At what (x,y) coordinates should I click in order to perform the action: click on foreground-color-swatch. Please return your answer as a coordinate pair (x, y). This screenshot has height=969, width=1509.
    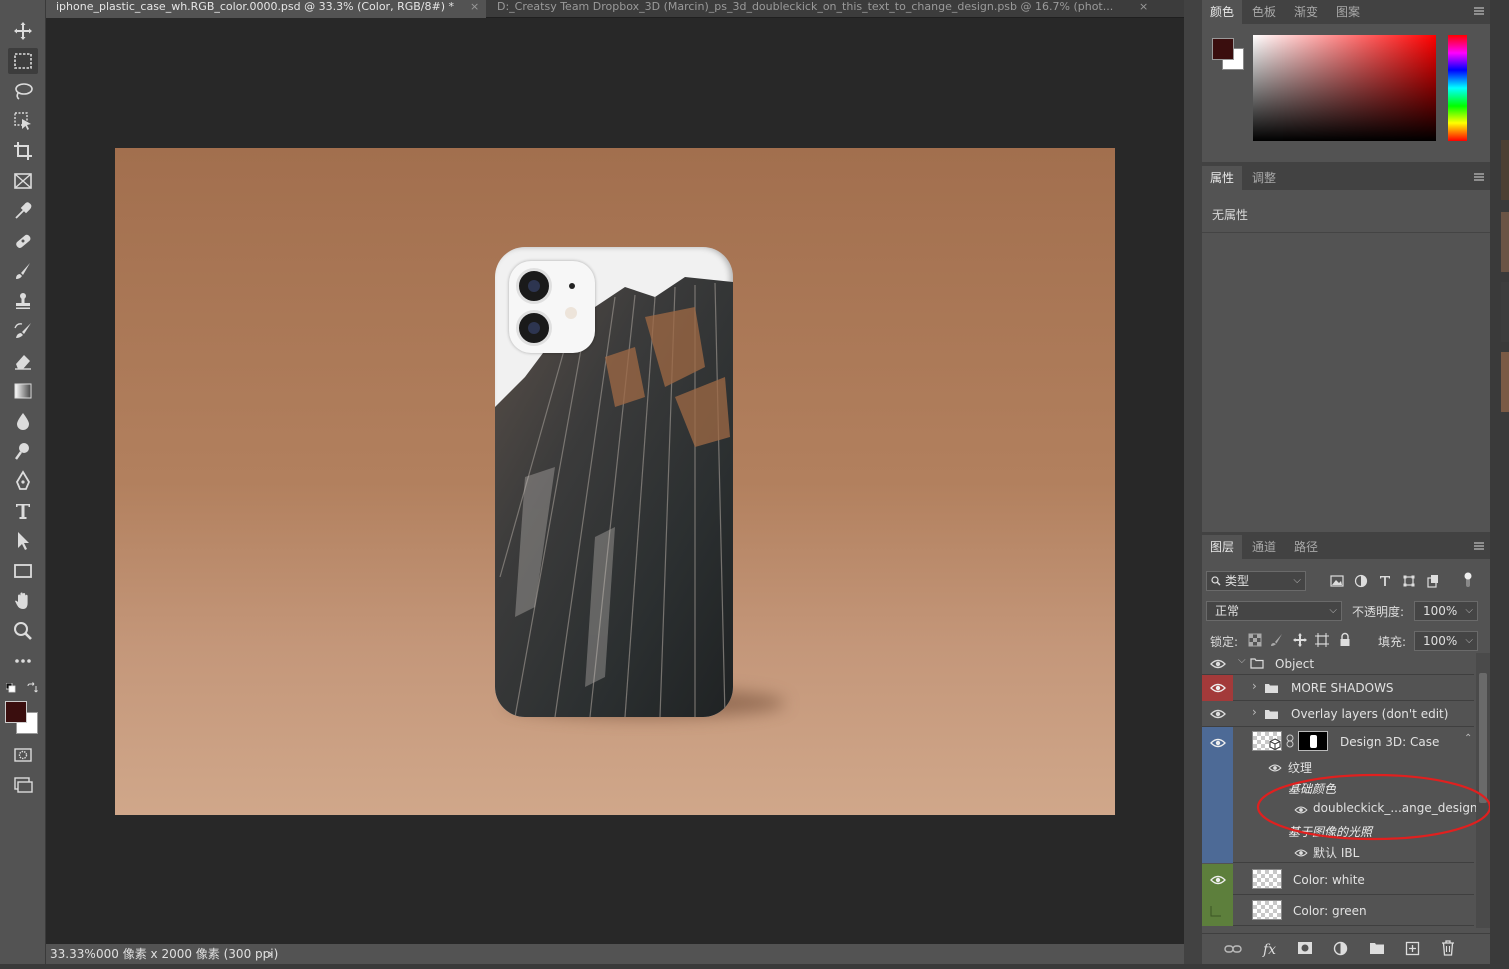
    Looking at the image, I should click on (16, 712).